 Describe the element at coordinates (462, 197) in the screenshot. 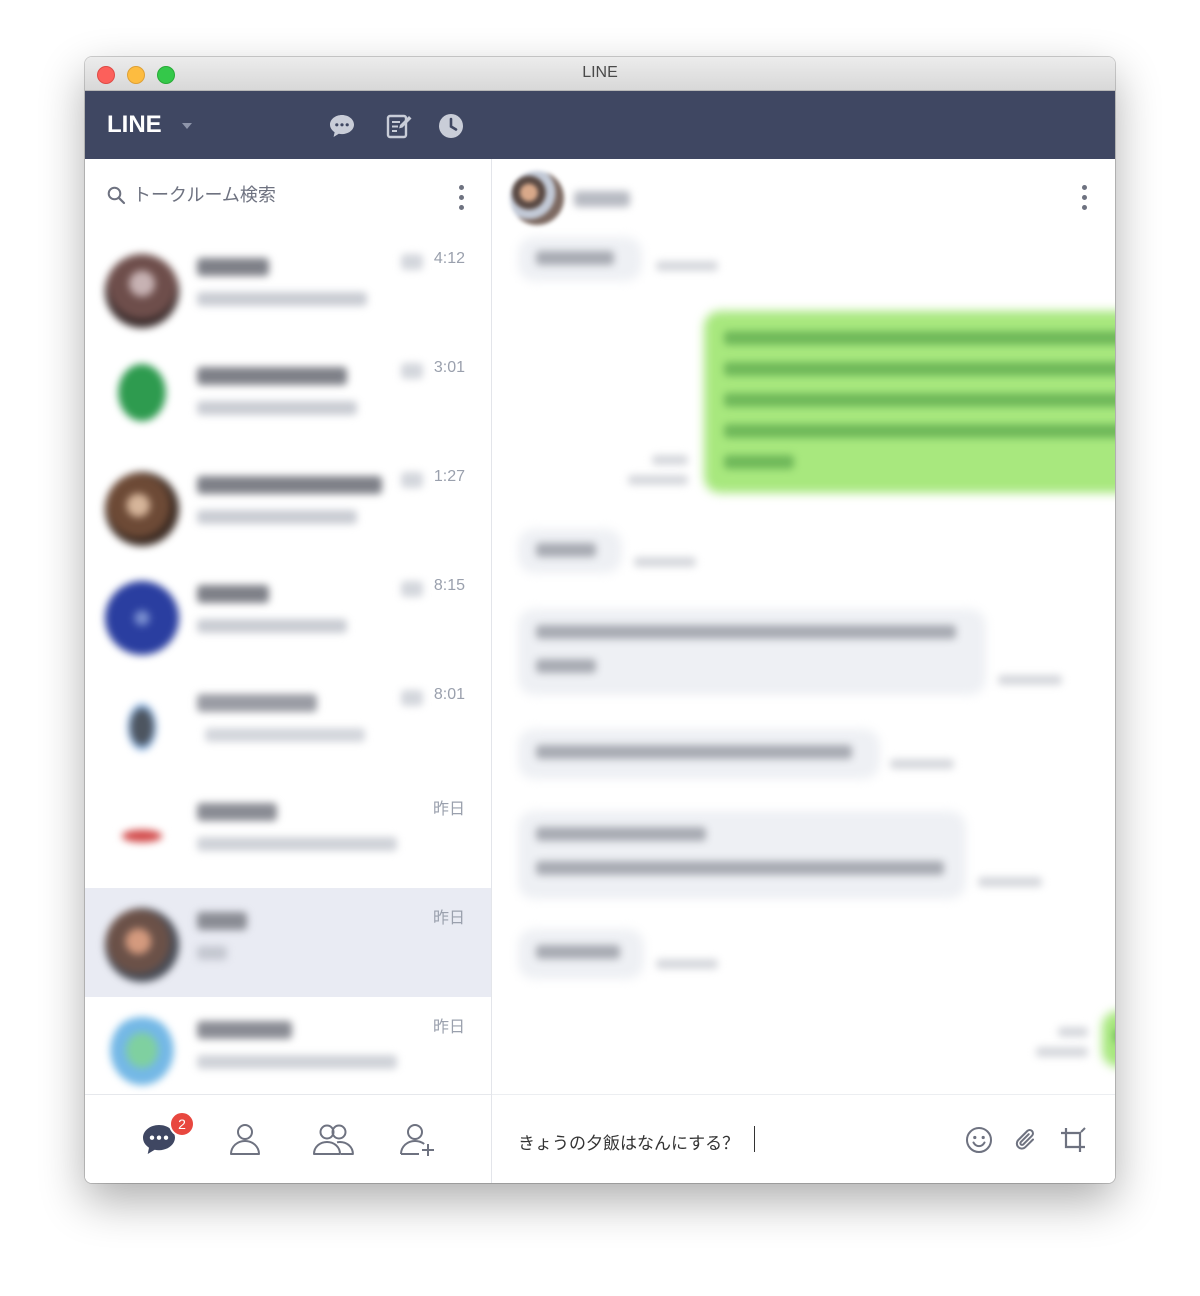

I see `sidebar-menu-icon` at that location.